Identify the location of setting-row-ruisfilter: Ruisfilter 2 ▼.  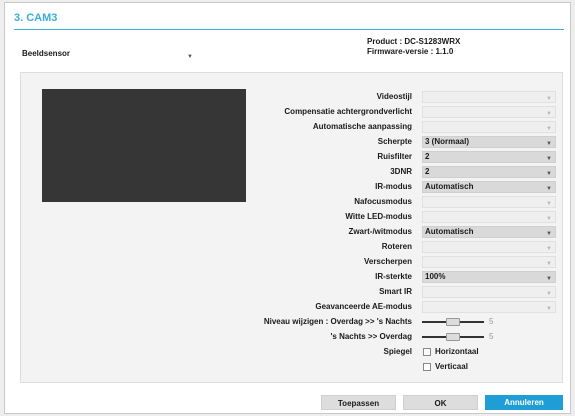
(291, 157).